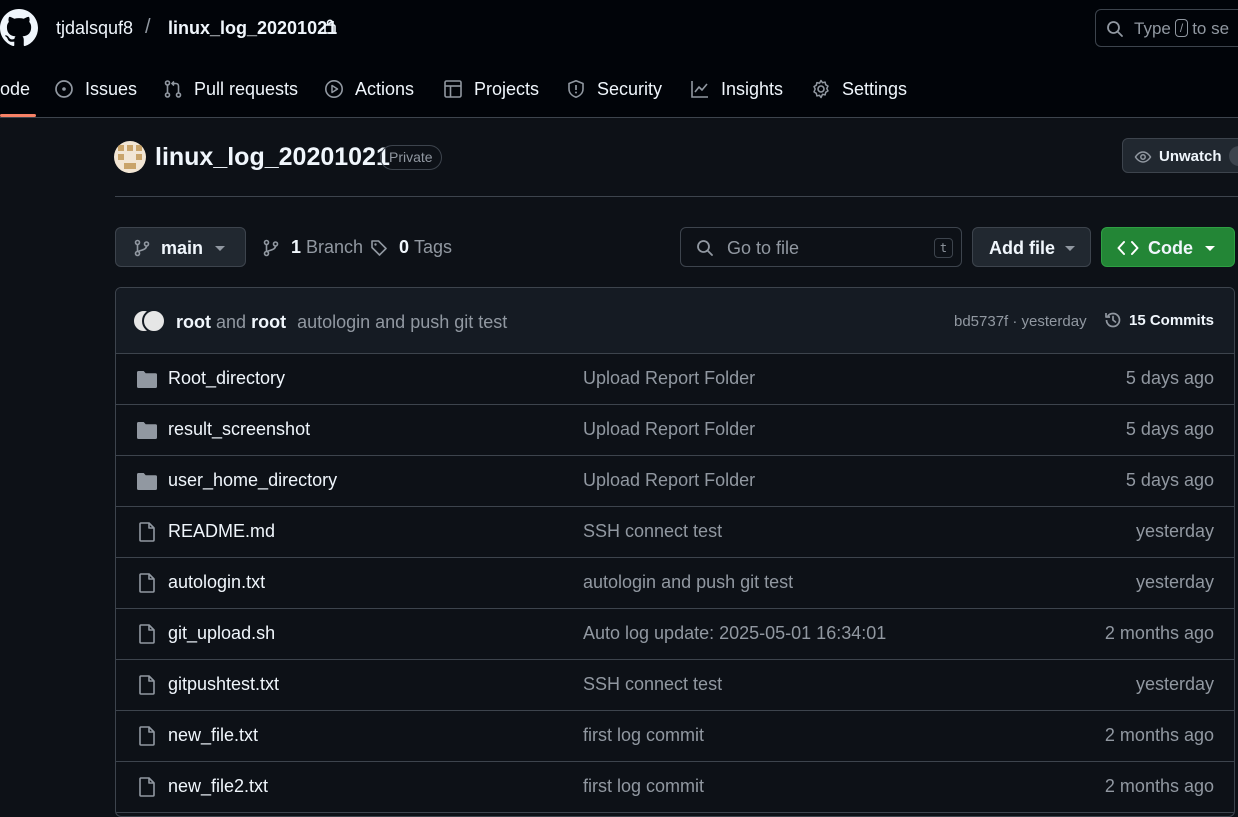 The height and width of the screenshot is (817, 1238). Describe the element at coordinates (19, 28) in the screenshot. I see `github-logo-icon` at that location.